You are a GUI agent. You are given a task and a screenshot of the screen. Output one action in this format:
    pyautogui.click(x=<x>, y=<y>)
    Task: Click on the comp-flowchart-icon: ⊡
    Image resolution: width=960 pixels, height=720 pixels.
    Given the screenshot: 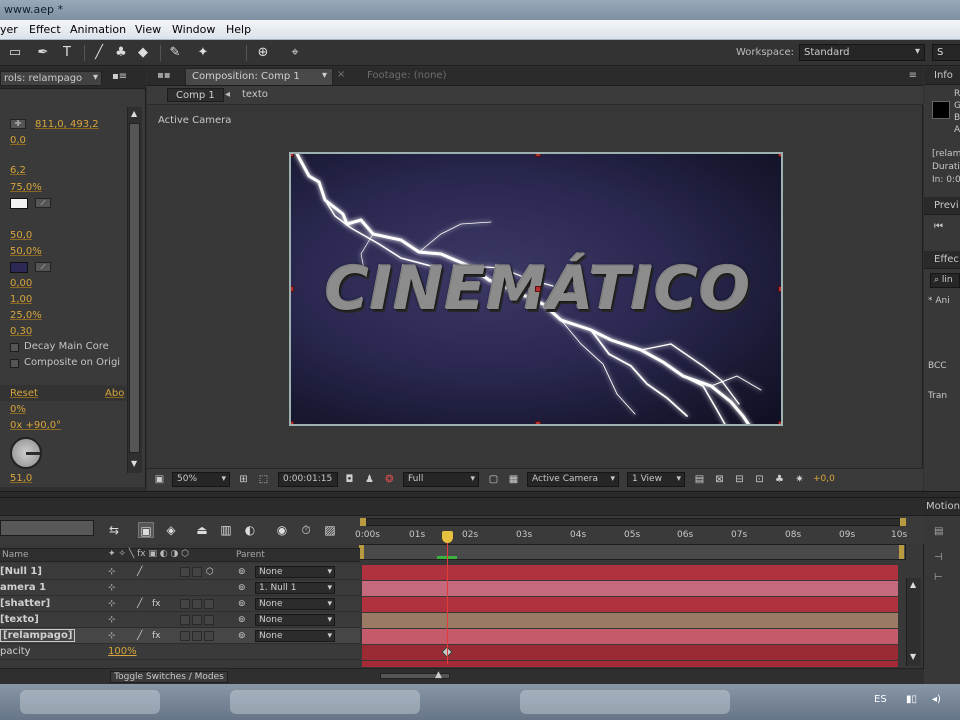 What is the action you would take?
    pyautogui.click(x=759, y=479)
    